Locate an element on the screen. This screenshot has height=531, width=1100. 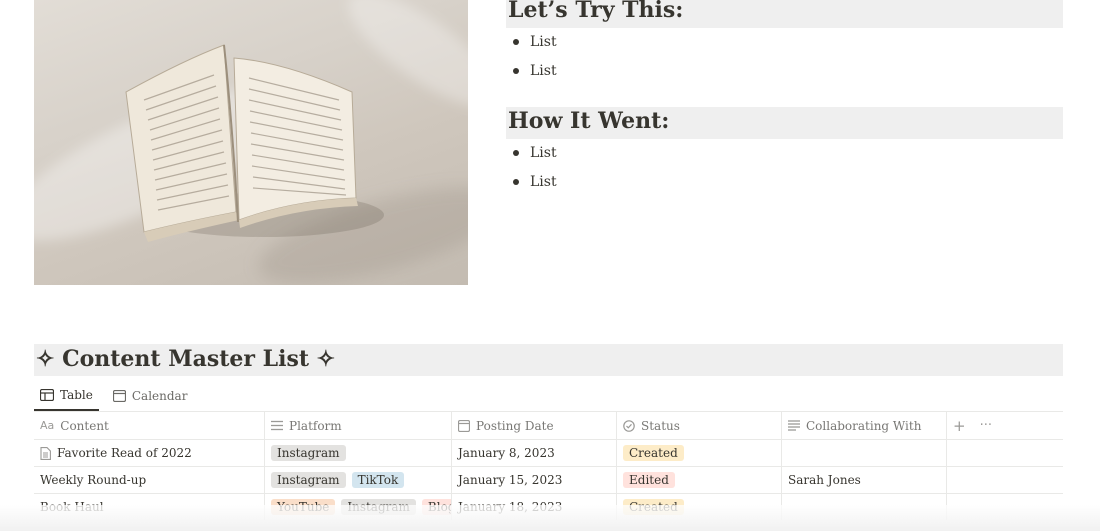
column-header-status: Status is located at coordinates (699, 425).